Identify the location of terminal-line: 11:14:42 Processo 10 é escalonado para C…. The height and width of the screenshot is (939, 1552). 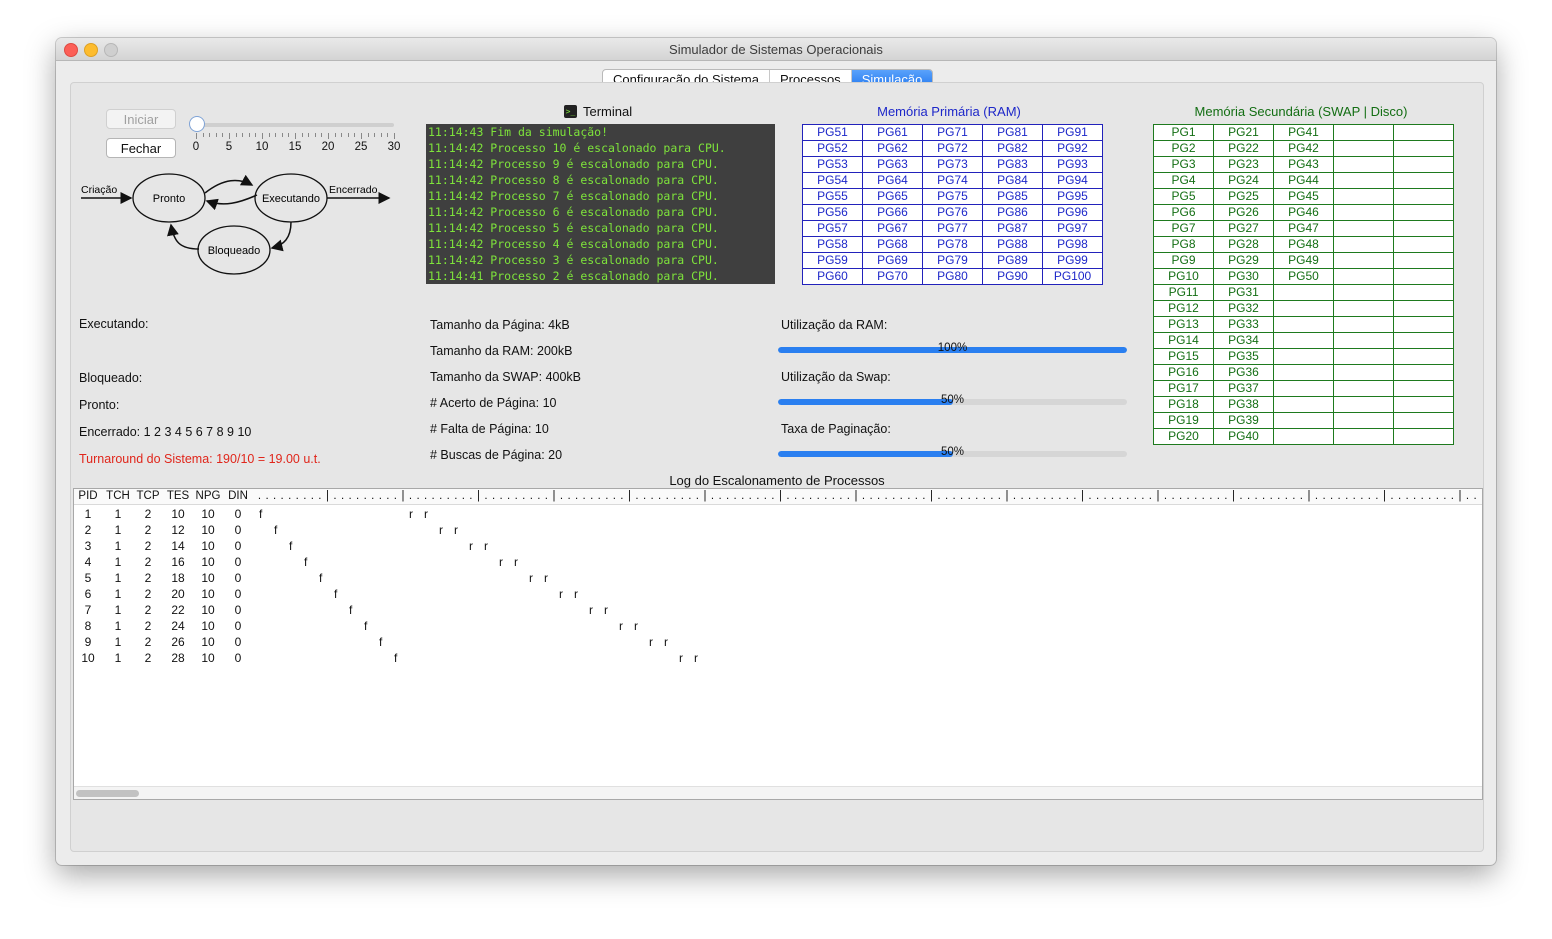
(577, 148).